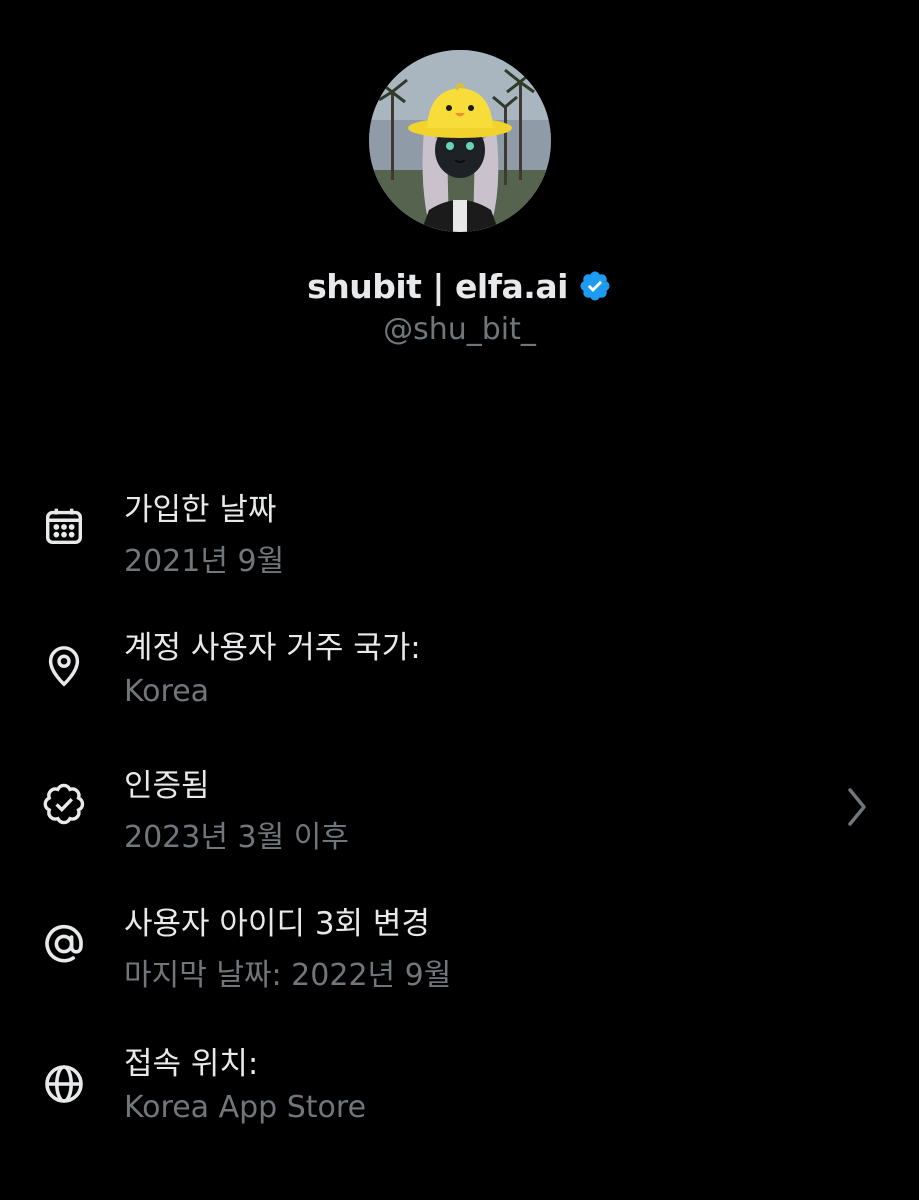 The image size is (919, 1200). What do you see at coordinates (64, 526) in the screenshot?
I see `calendar-icon` at bounding box center [64, 526].